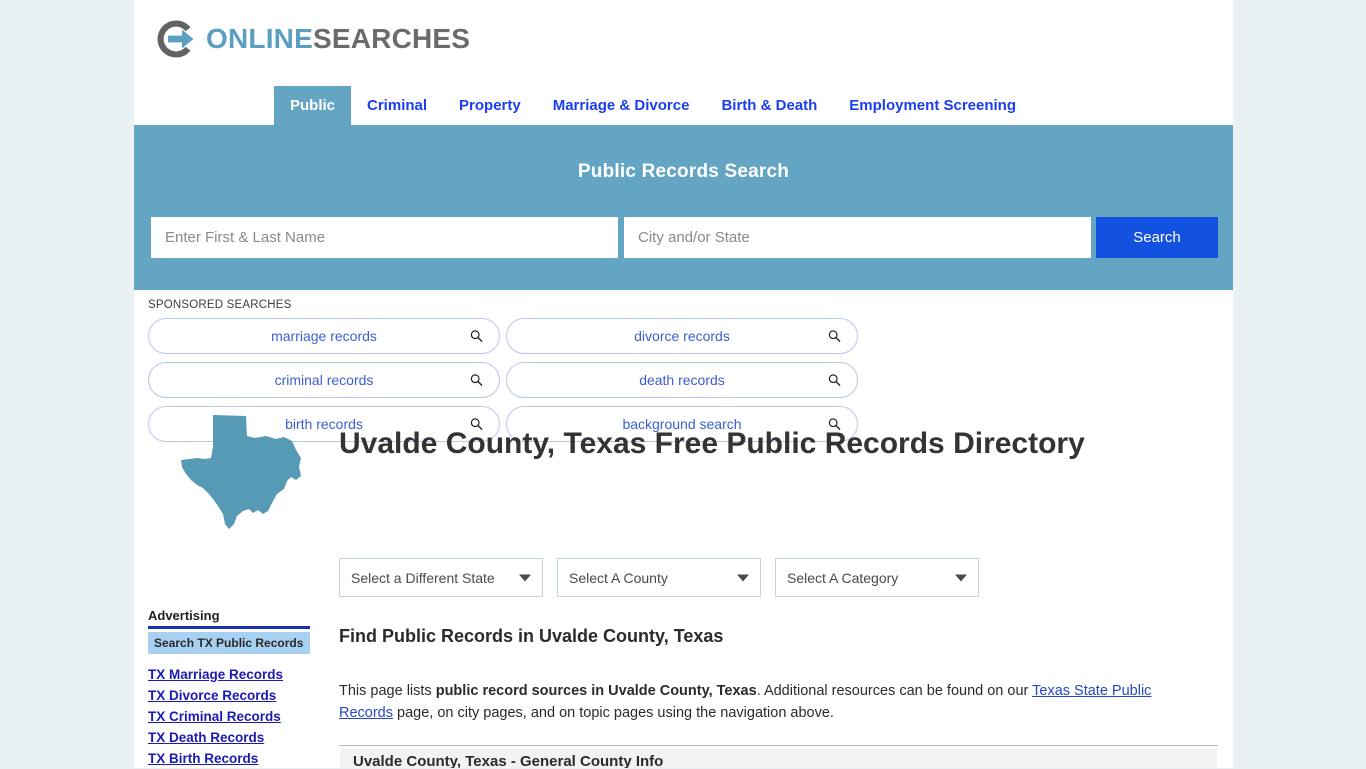 This screenshot has width=1366, height=769. Describe the element at coordinates (229, 737) in the screenshot. I see `ad-link-tx-death-records: TX Death Records` at that location.